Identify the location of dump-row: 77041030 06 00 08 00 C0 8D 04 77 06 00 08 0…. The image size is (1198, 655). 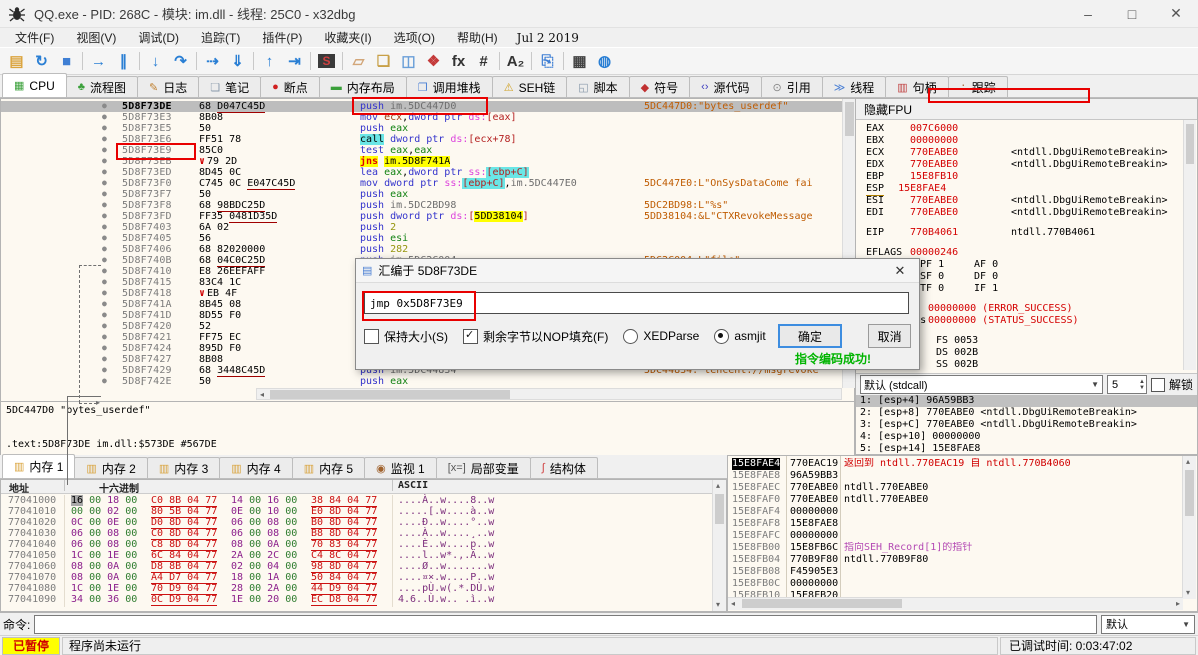
(356, 534).